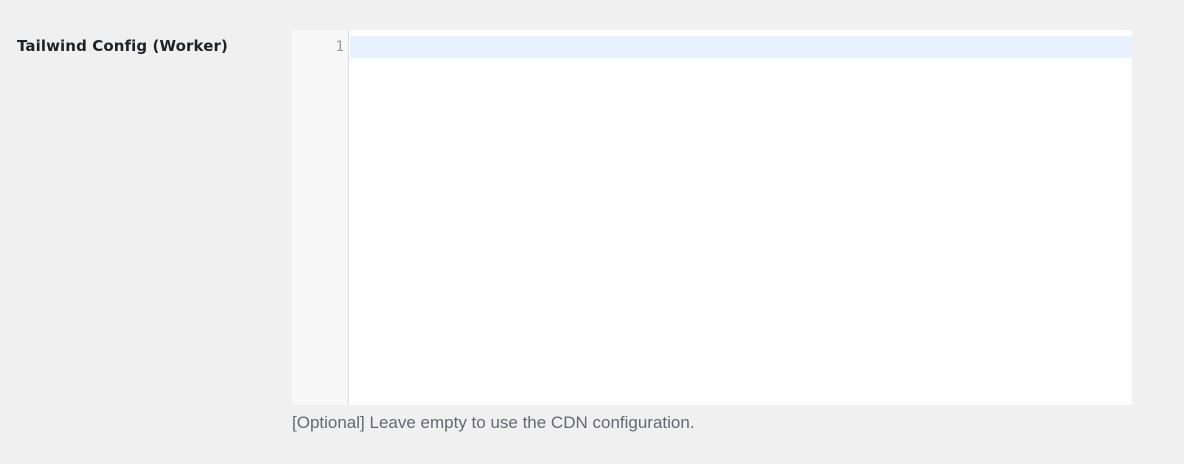 Image resolution: width=1184 pixels, height=464 pixels. What do you see at coordinates (122, 46) in the screenshot?
I see `field-label: Tailwind Config (Worker)` at bounding box center [122, 46].